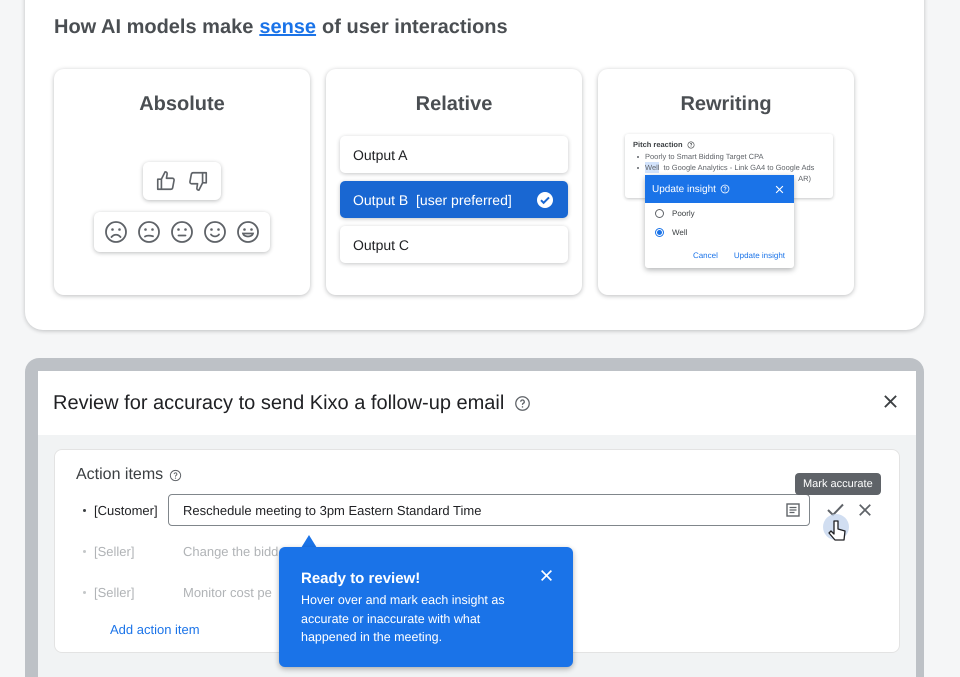  Describe the element at coordinates (278, 403) in the screenshot. I see `dialog-title: Review for accuracy to send Kixo a follow-up email` at that location.